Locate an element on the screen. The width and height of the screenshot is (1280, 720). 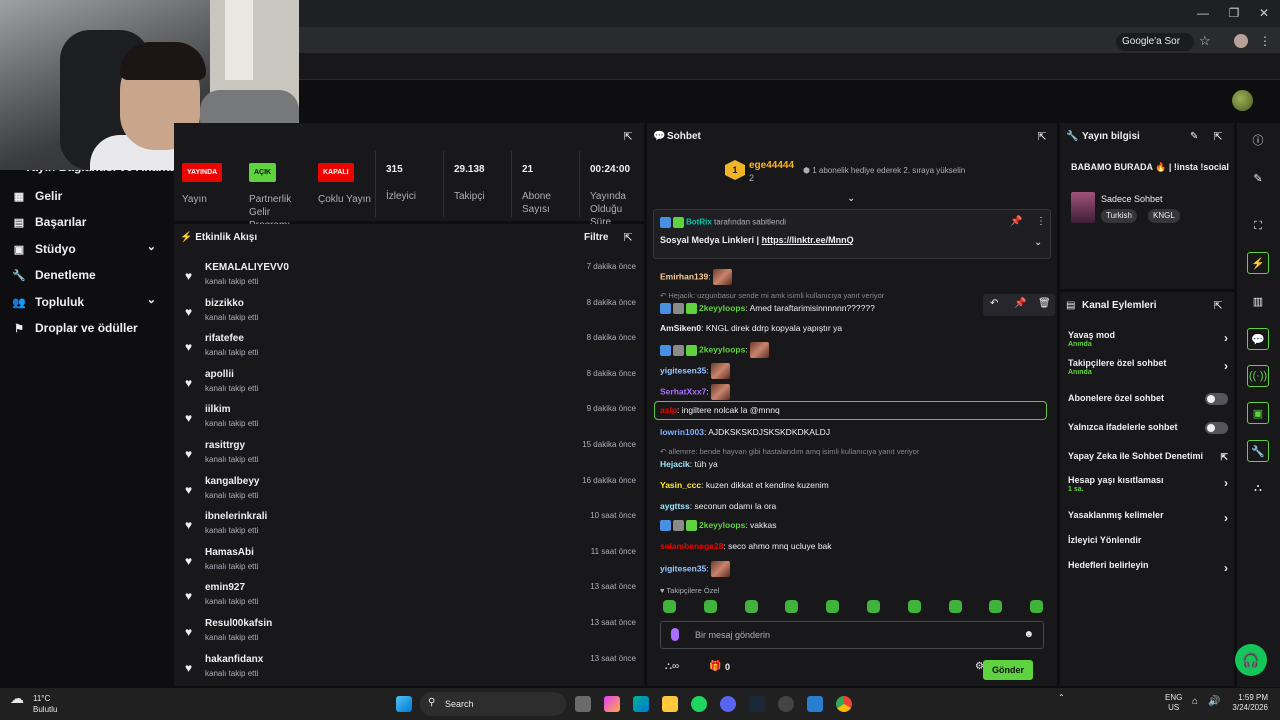
channel-action-item: Hedefleri belirleyin › is located at coordinates (1148, 567).